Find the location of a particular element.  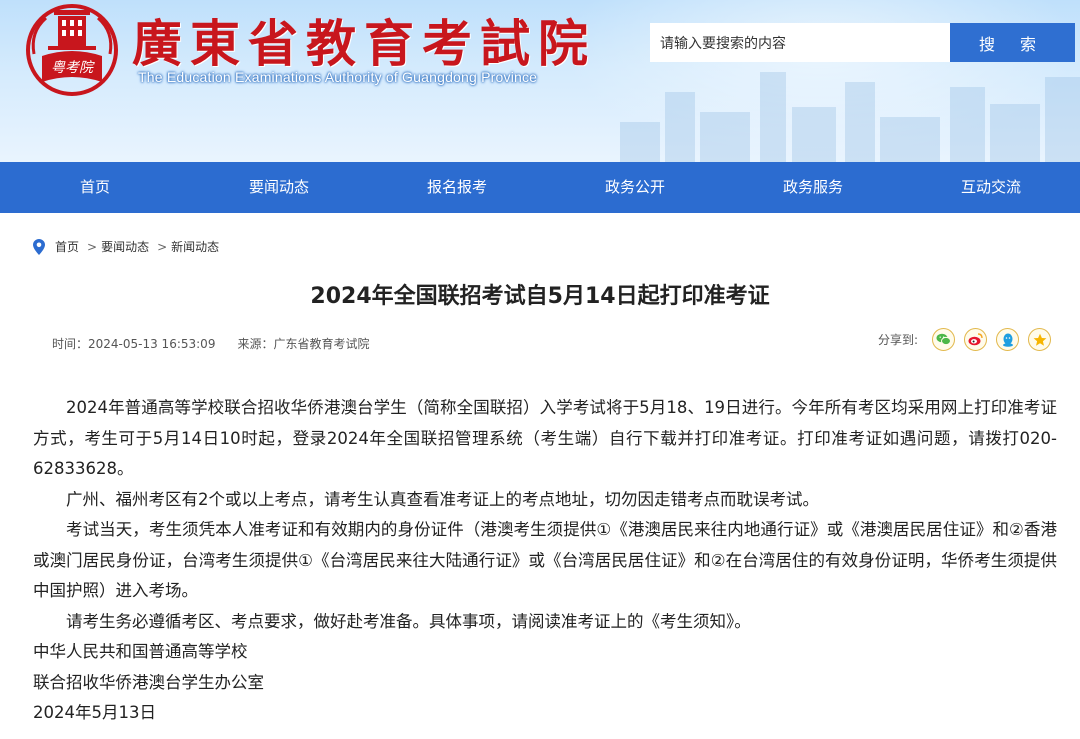

nav-item-registration: 报名报考 is located at coordinates (457, 187).